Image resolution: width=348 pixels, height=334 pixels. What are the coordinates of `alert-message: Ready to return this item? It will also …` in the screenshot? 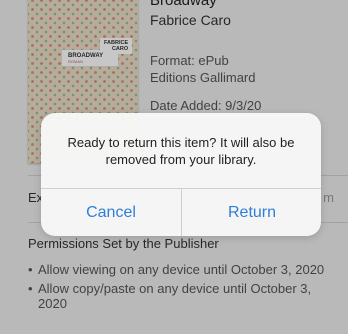 It's located at (181, 151).